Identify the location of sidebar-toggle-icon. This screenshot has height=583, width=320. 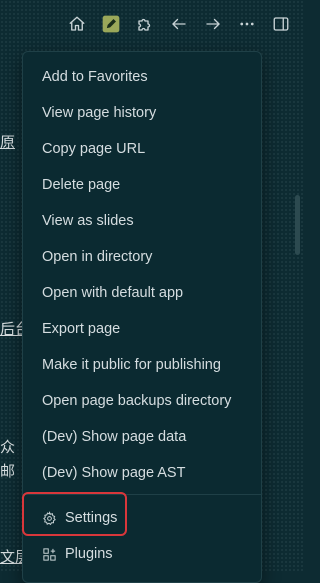
(281, 24).